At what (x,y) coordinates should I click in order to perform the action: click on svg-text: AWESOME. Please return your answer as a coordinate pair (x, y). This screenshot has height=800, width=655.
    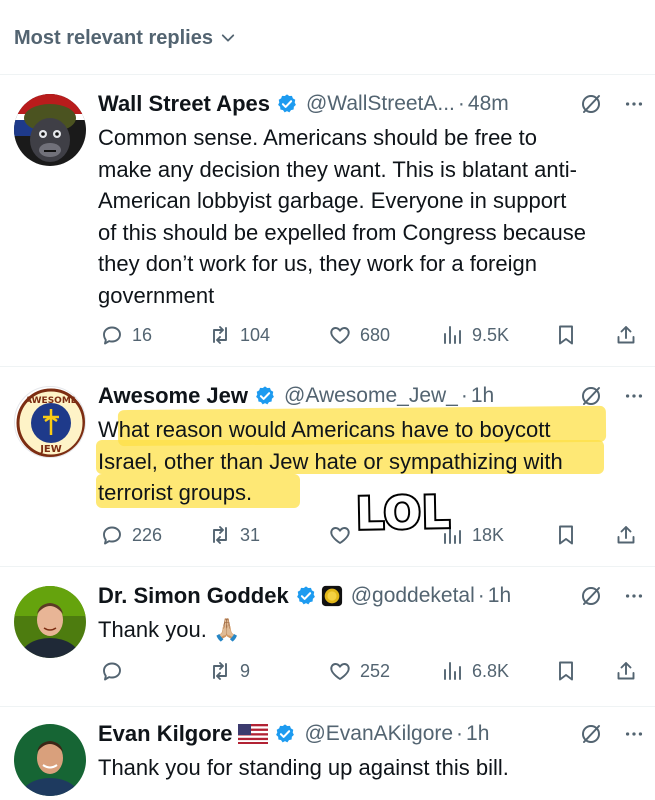
    Looking at the image, I should click on (51, 401).